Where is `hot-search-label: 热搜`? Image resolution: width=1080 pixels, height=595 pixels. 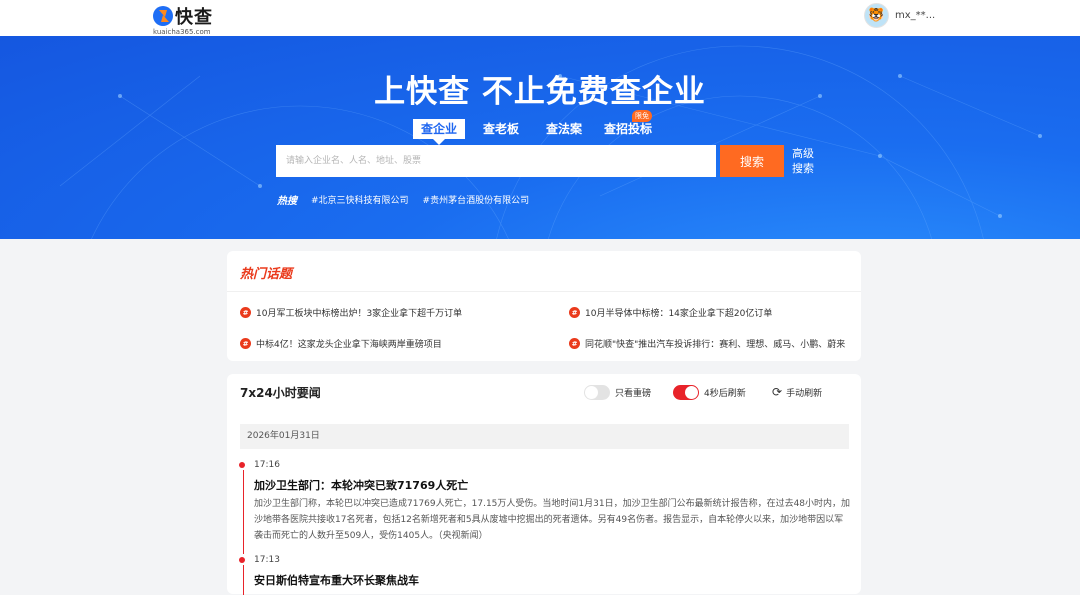
hot-search-label: 热搜 is located at coordinates (287, 201).